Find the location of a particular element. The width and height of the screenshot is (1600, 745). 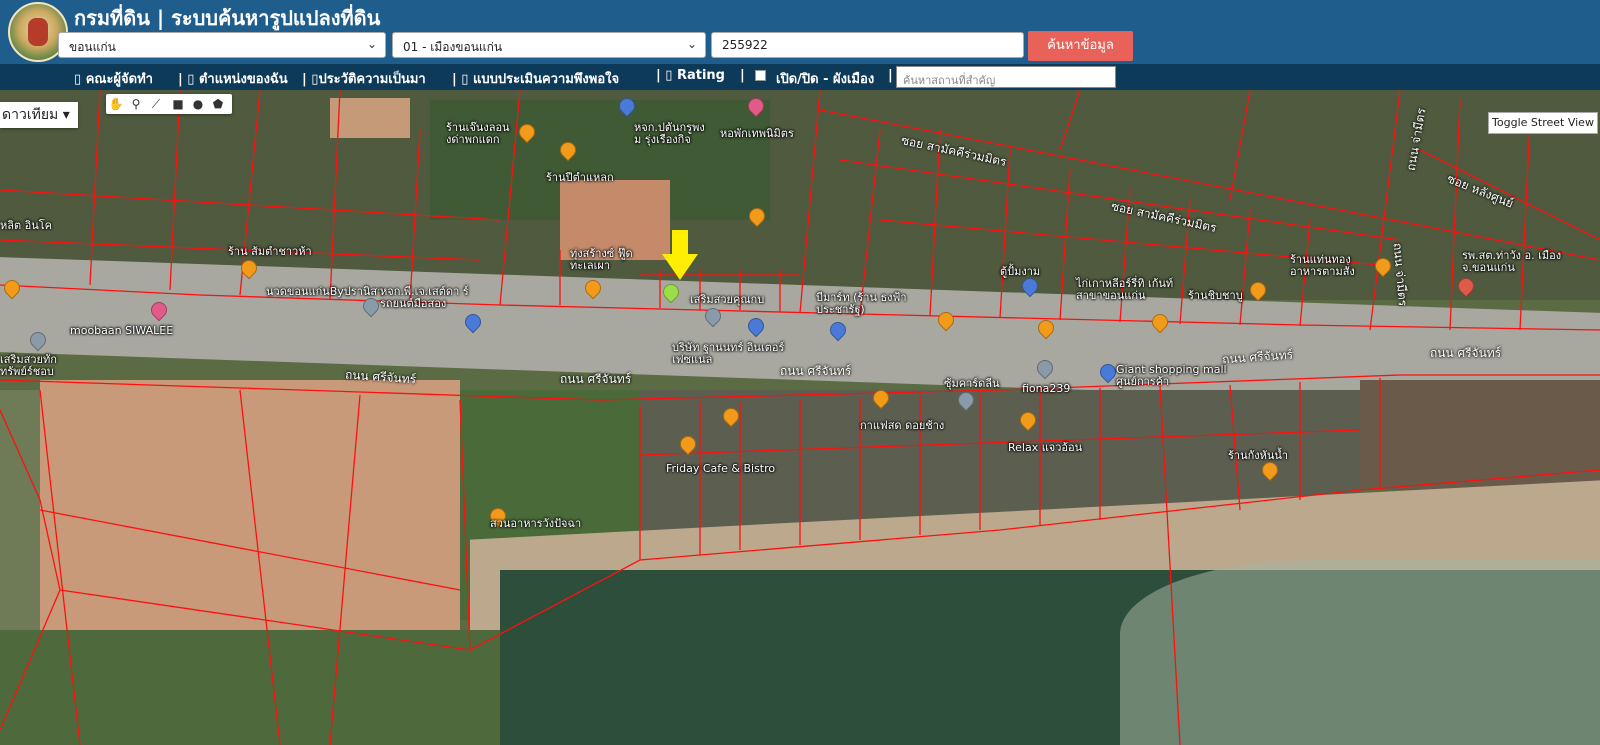

place-label: ตู้ปั้มงาม is located at coordinates (1020, 271).